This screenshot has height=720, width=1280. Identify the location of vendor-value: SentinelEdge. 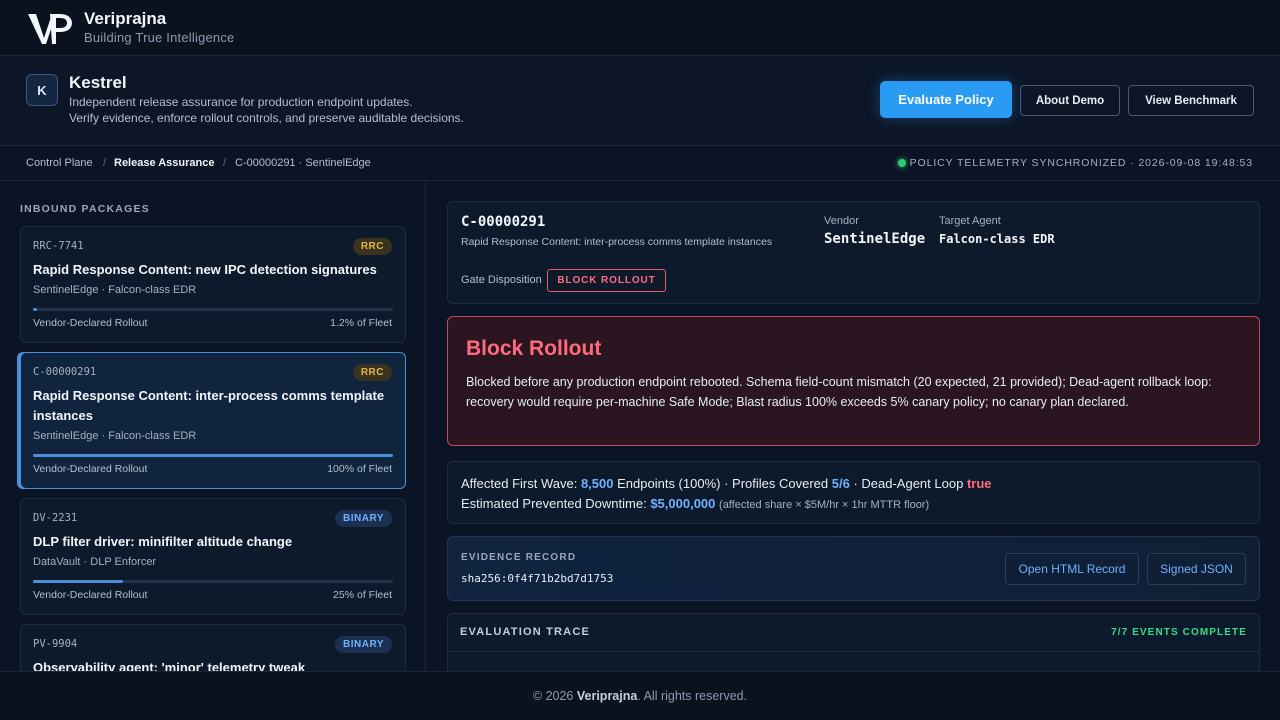
(875, 239).